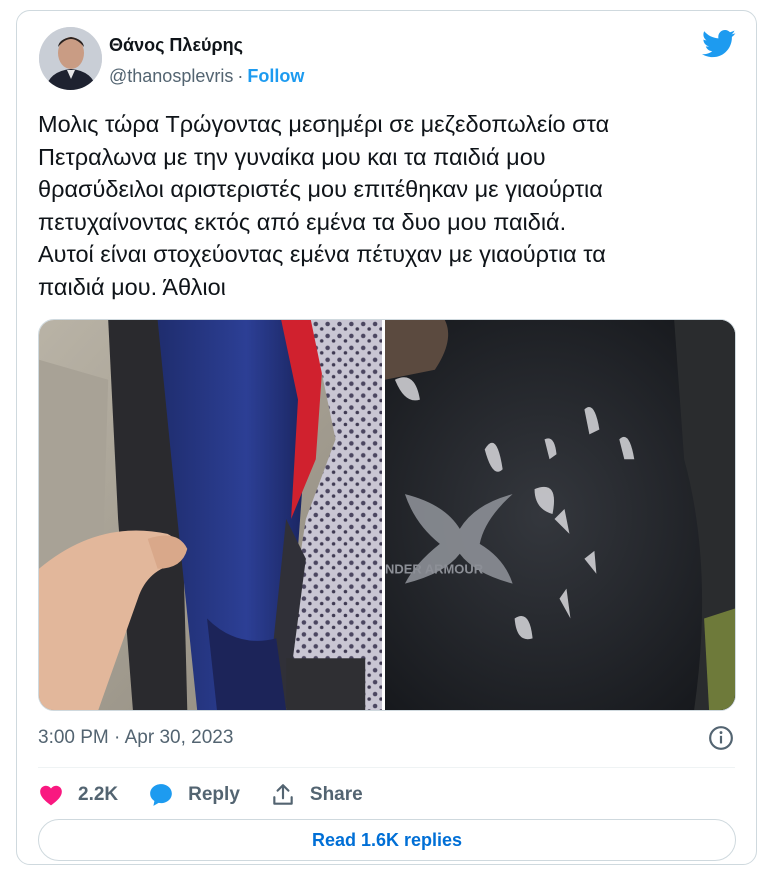 Image resolution: width=772 pixels, height=873 pixels. I want to click on share-label: Share, so click(336, 794).